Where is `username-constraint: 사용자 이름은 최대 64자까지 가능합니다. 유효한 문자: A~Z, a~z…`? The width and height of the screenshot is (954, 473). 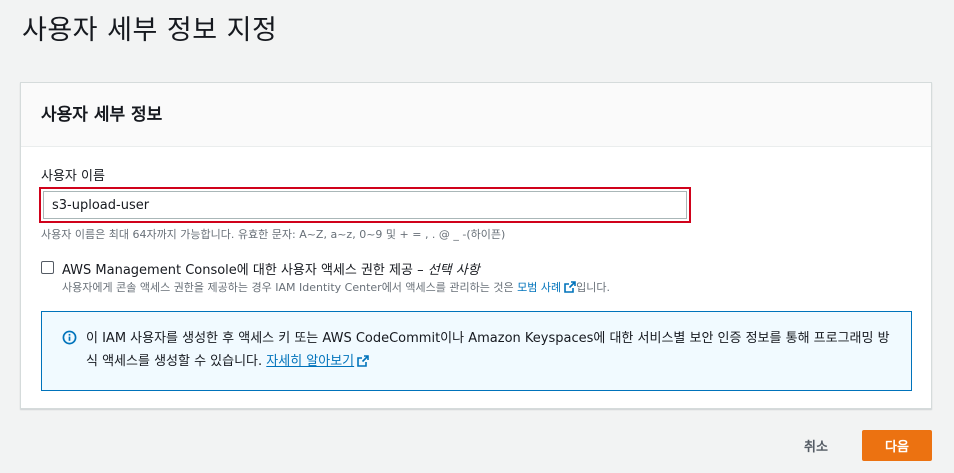
username-constraint: 사용자 이름은 최대 64자까지 가능합니다. 유효한 문자: A~Z, a~z… is located at coordinates (273, 234).